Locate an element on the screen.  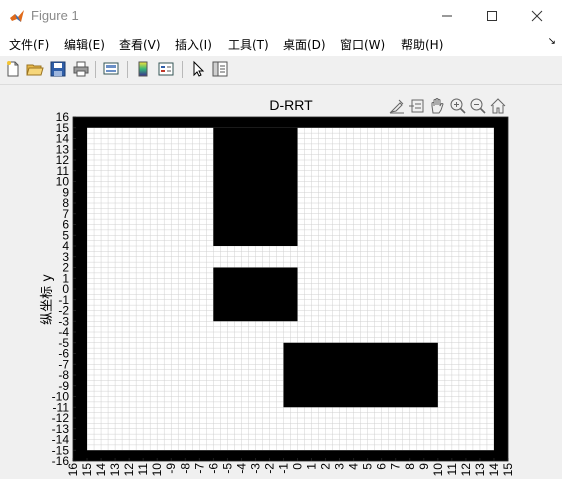
x-tick-label: 8 is located at coordinates (410, 466).